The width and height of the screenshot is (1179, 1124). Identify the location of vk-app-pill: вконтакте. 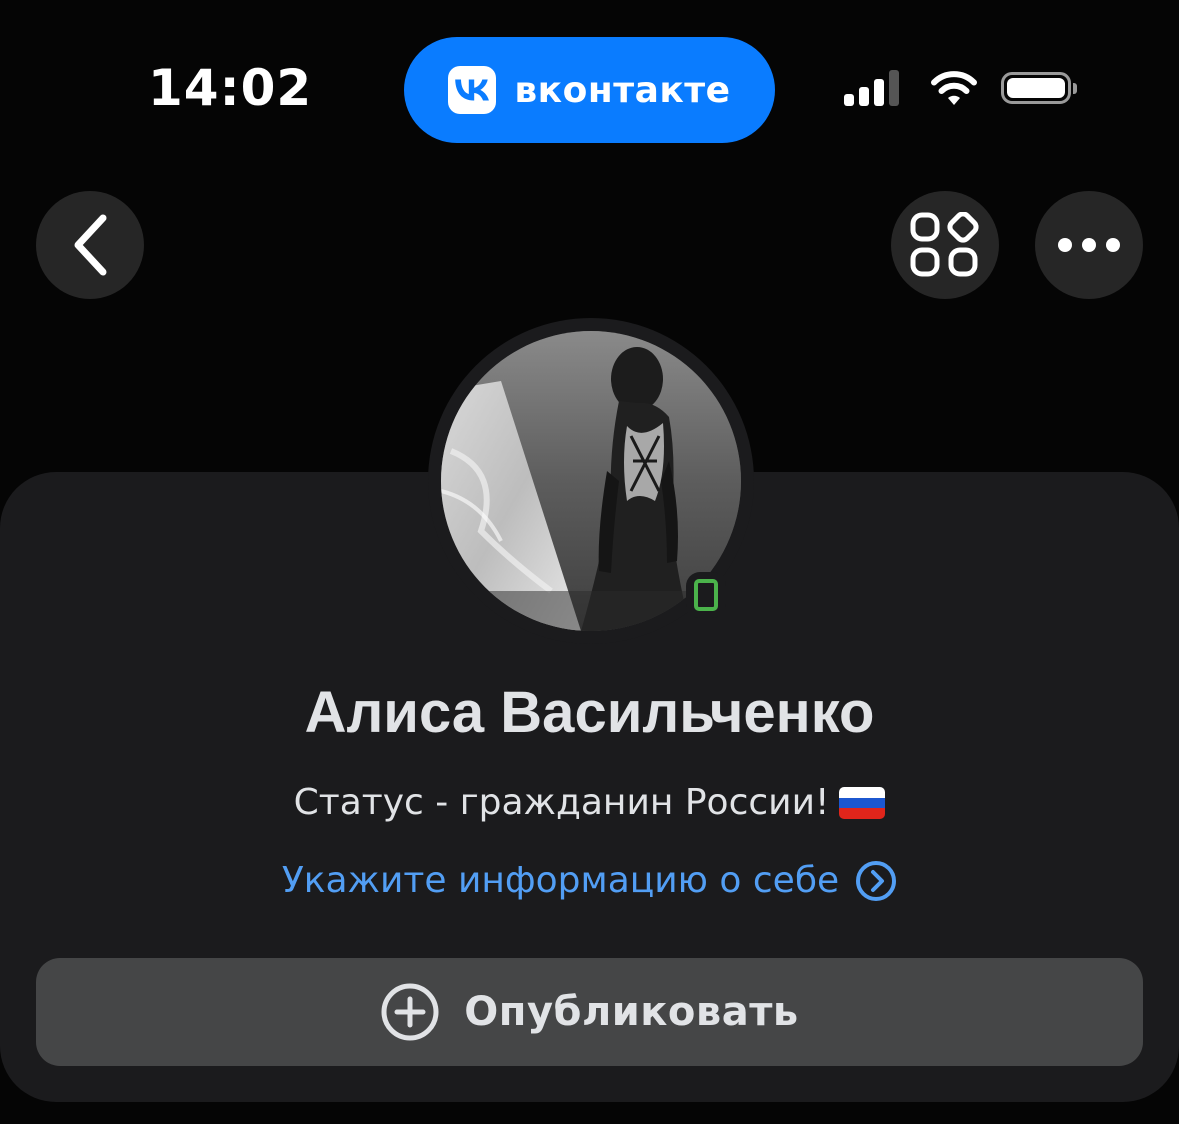
(589, 90).